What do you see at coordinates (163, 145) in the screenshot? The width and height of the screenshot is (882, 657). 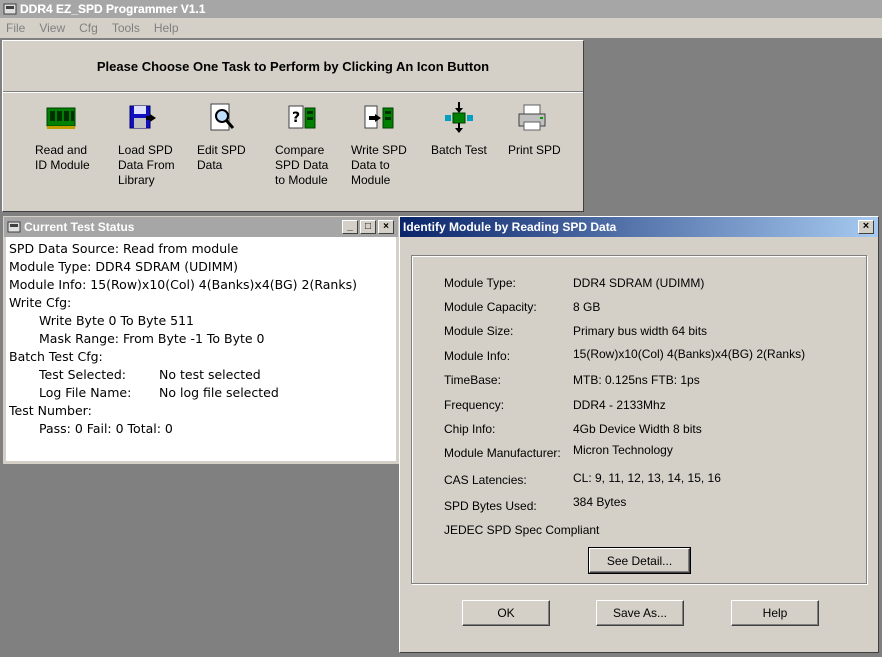 I see `task-load-spd: Load SPD Data From Library` at bounding box center [163, 145].